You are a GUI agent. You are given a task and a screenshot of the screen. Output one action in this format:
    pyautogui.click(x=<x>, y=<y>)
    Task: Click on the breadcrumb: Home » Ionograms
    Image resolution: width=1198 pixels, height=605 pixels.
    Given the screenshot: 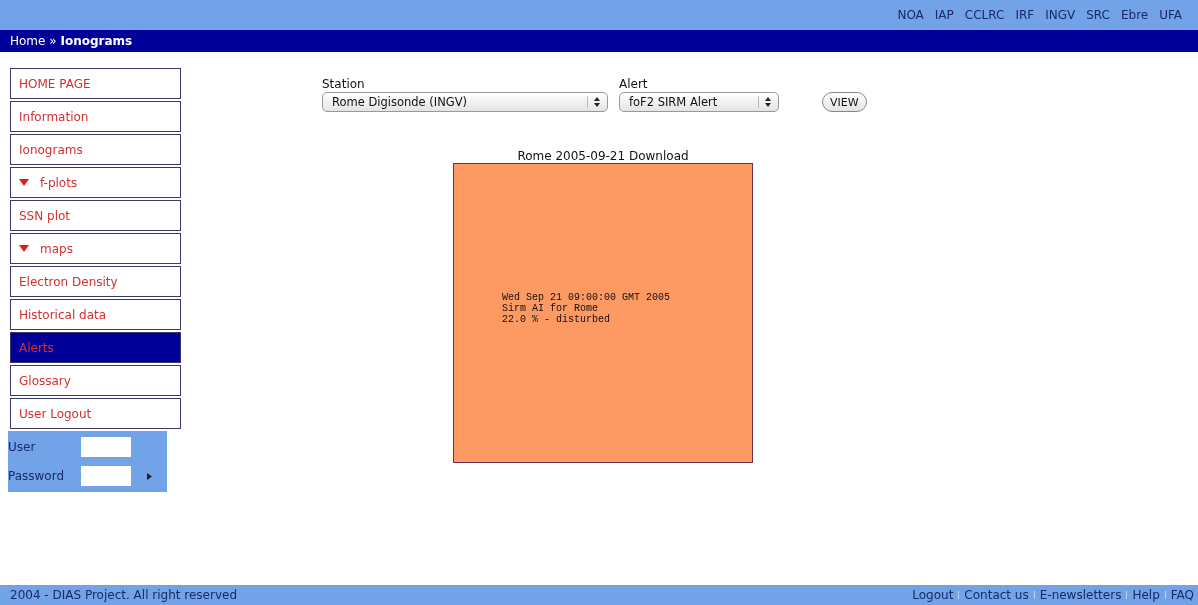 What is the action you would take?
    pyautogui.click(x=71, y=41)
    